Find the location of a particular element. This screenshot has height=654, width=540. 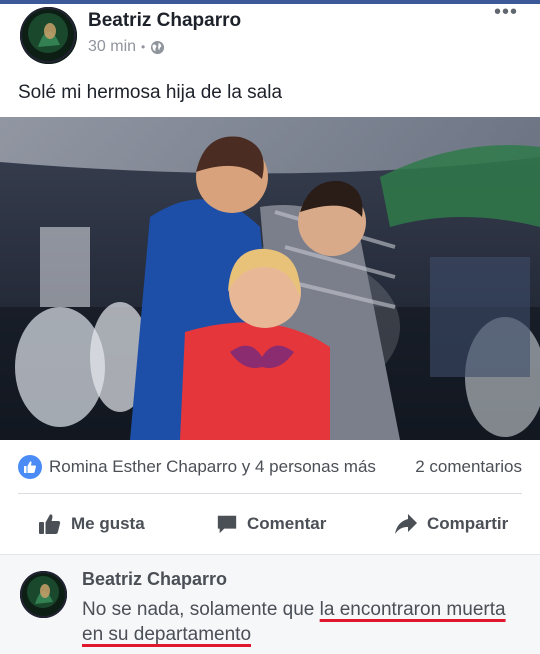

comment-label: Comentar is located at coordinates (287, 523).